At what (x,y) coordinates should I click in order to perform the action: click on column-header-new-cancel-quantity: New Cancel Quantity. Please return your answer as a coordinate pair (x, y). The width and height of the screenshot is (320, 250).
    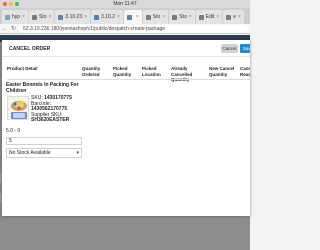
    Looking at the image, I should click on (222, 71).